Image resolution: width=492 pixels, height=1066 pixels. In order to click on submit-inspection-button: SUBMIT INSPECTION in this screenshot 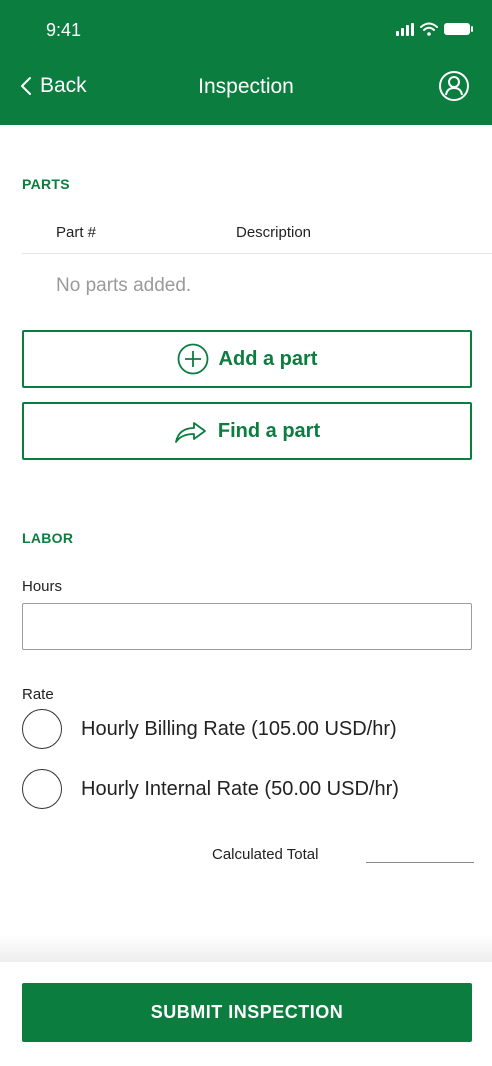, I will do `click(247, 1012)`.